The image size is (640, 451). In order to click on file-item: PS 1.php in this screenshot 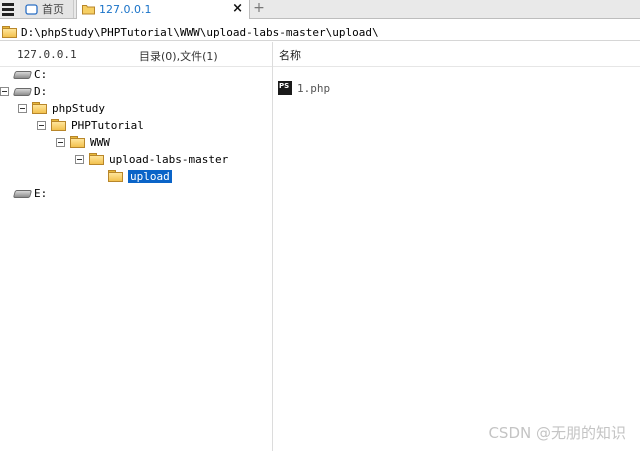, I will do `click(304, 88)`.